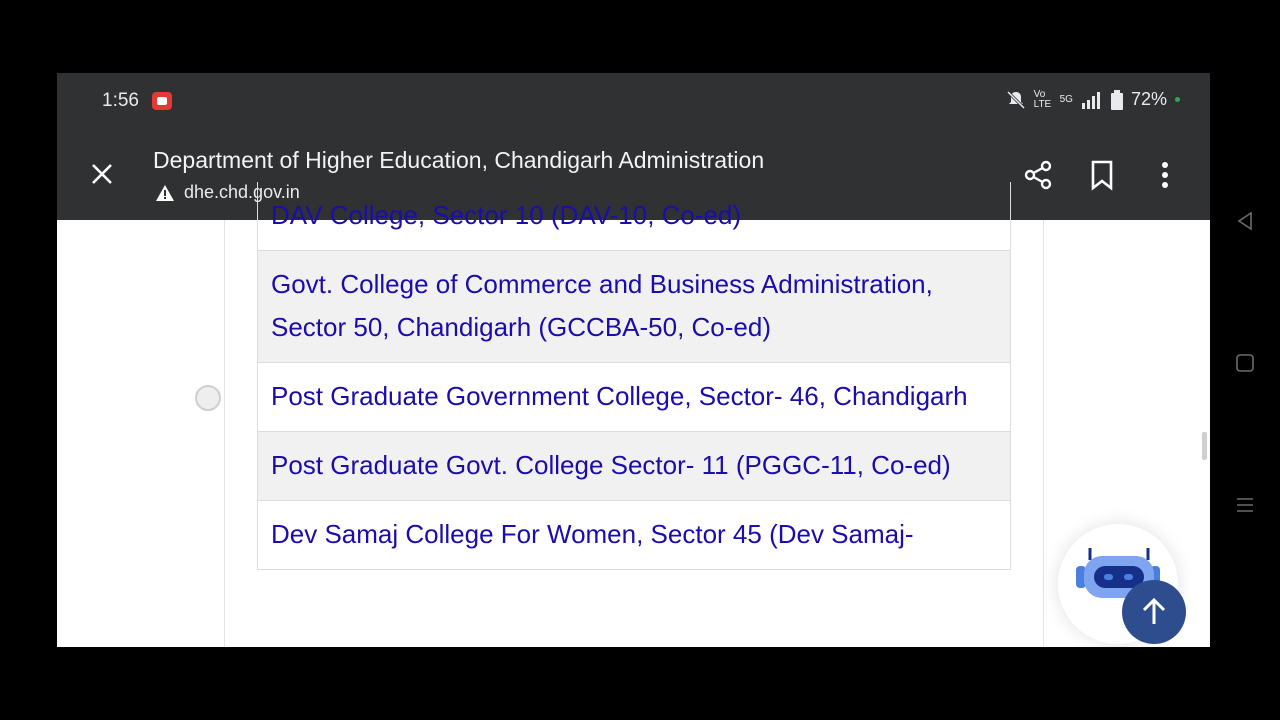 The image size is (1280, 720). I want to click on status-indicators: Vo LTE 5G 72%, so click(1093, 99).